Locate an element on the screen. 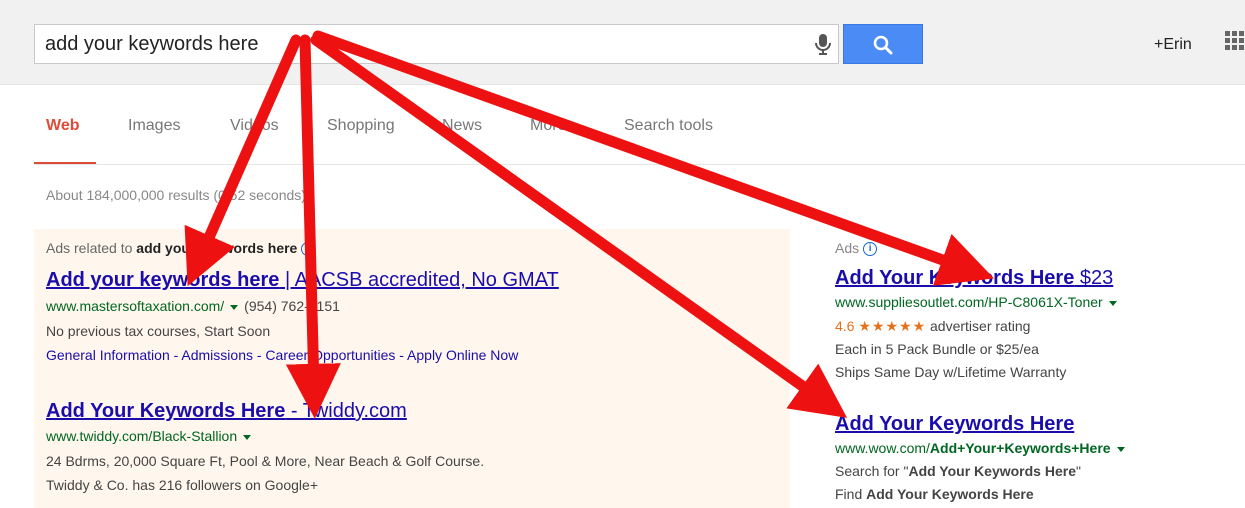  ad-url-2: www.twiddy.com/Black-Stallion is located at coordinates (151, 436).